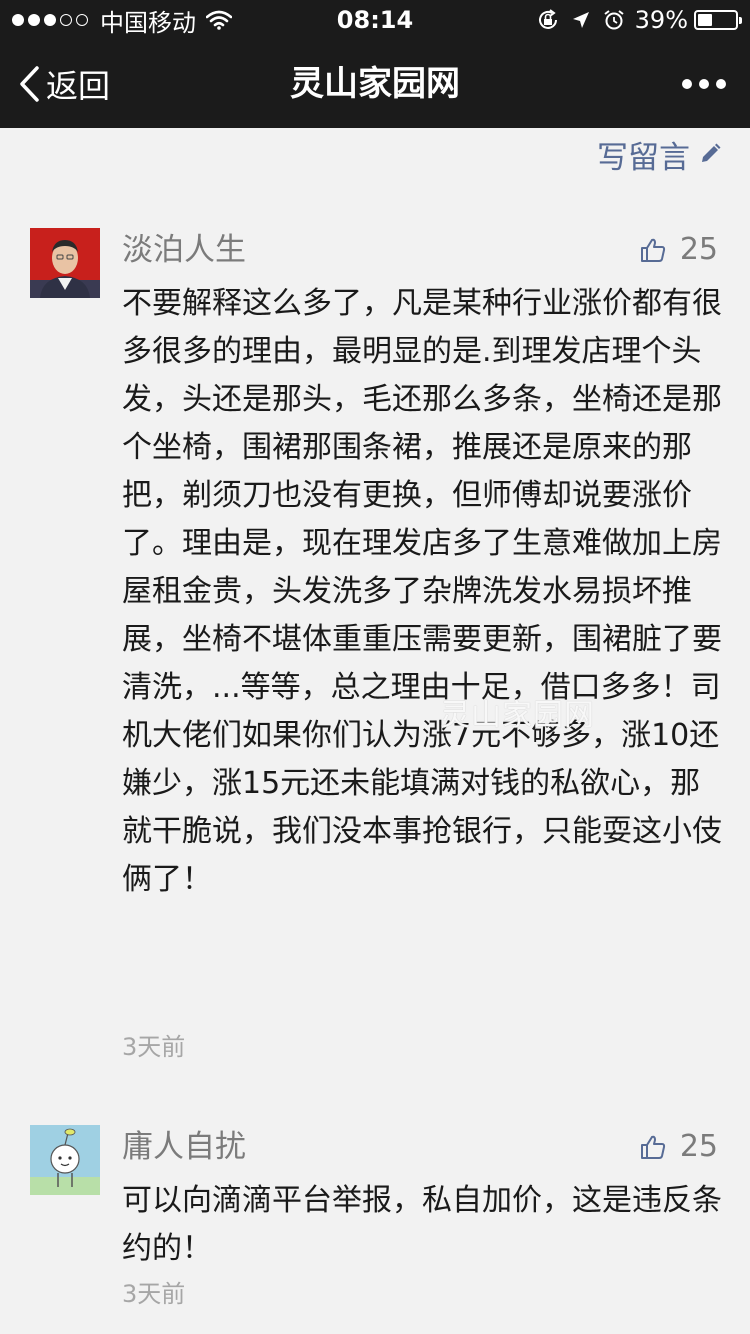  What do you see at coordinates (548, 20) in the screenshot?
I see `rotation-lock-icon` at bounding box center [548, 20].